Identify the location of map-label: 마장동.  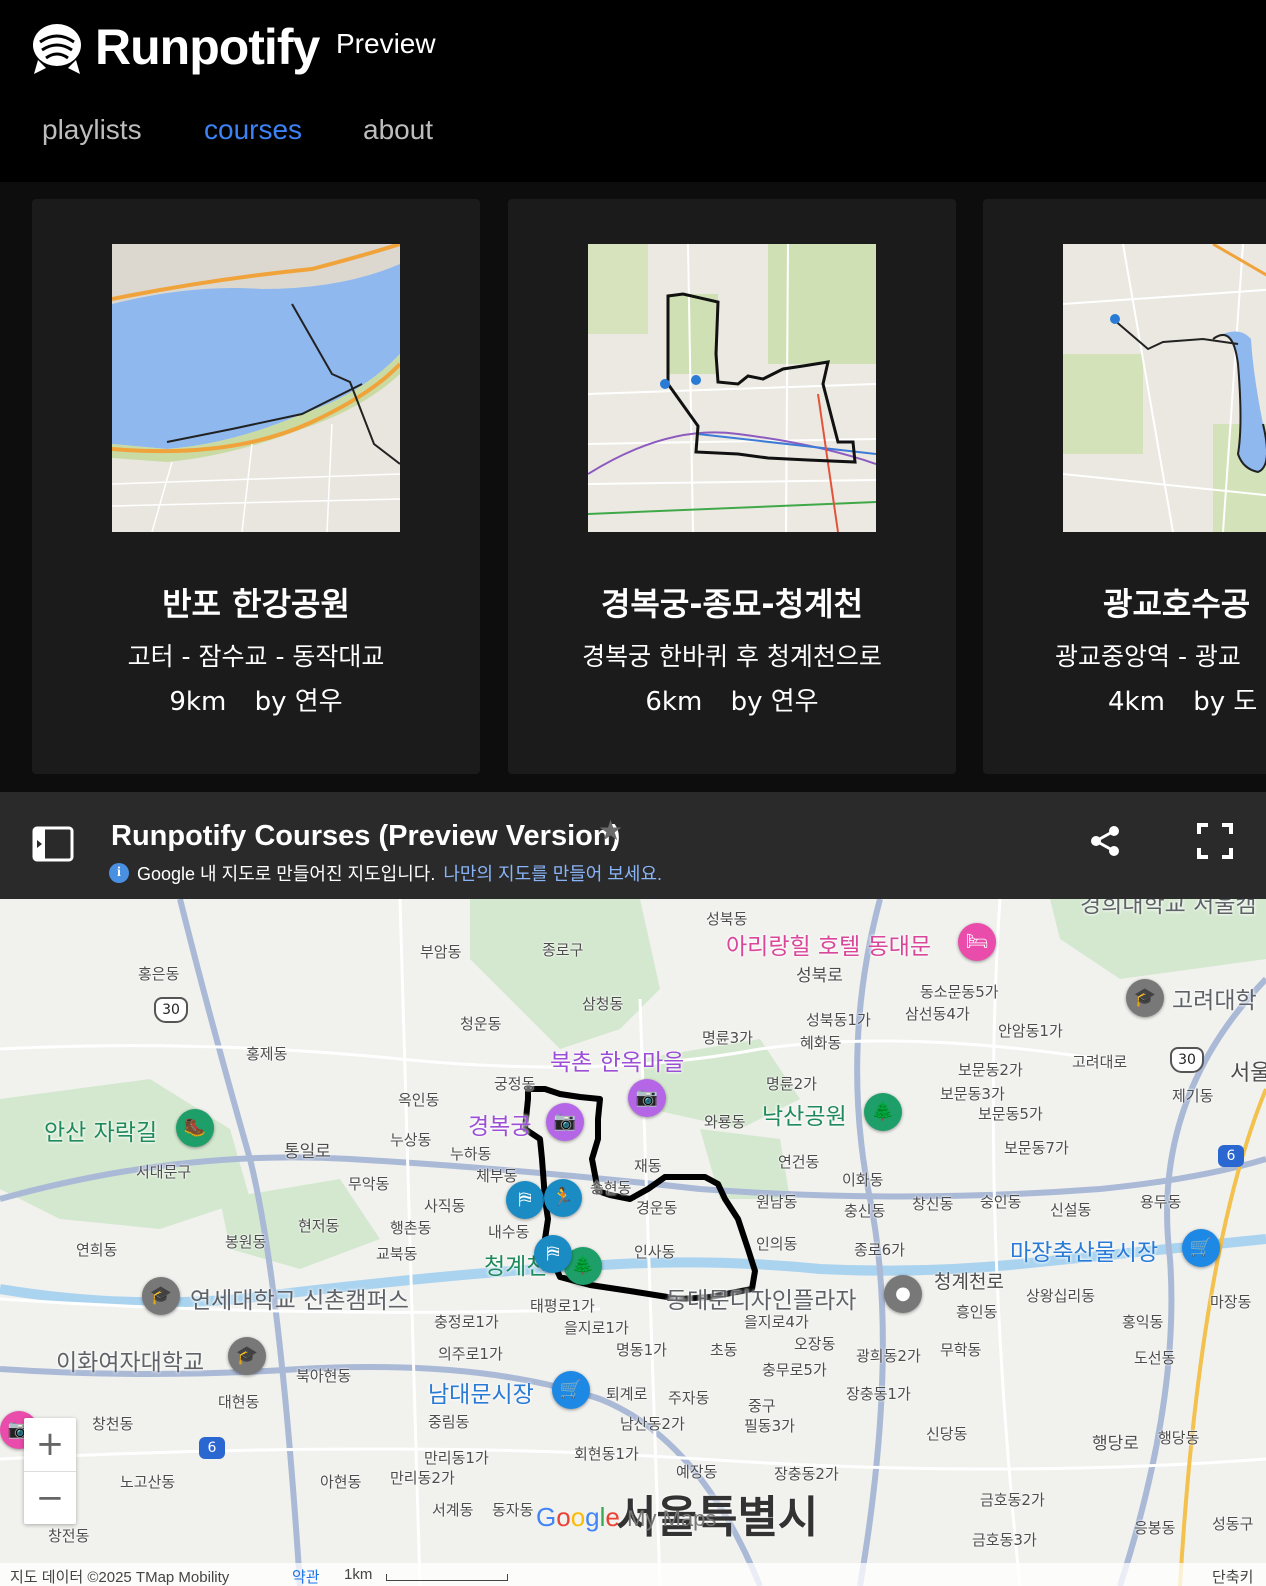
(1231, 1302).